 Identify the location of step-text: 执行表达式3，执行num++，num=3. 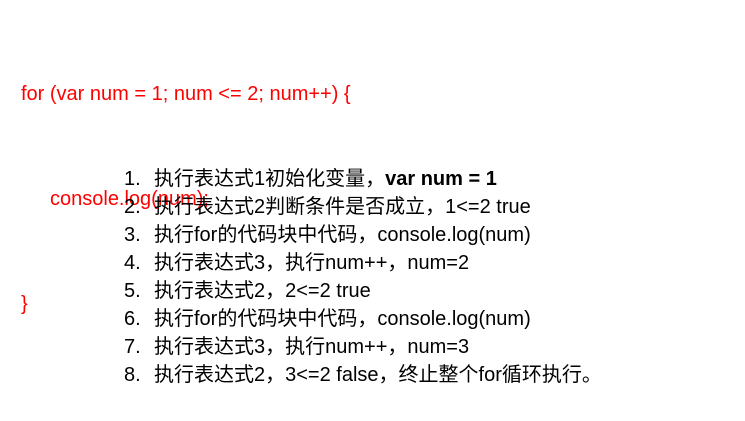
(312, 347).